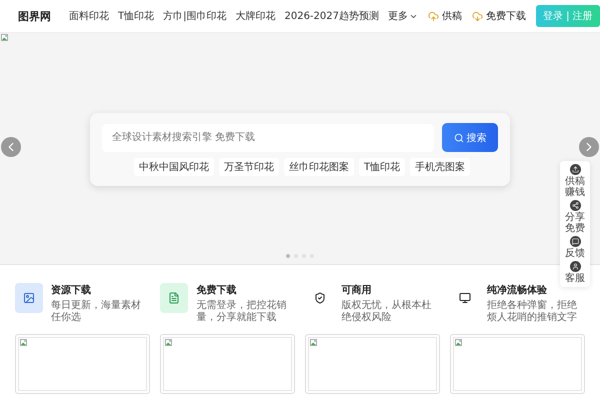 The width and height of the screenshot is (600, 400). What do you see at coordinates (89, 16) in the screenshot?
I see `nav-link: 面料印花` at bounding box center [89, 16].